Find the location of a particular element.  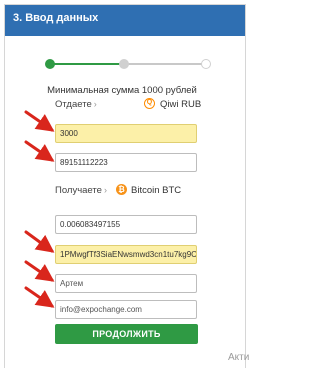

email-input: info@expochange.com is located at coordinates (126, 309).